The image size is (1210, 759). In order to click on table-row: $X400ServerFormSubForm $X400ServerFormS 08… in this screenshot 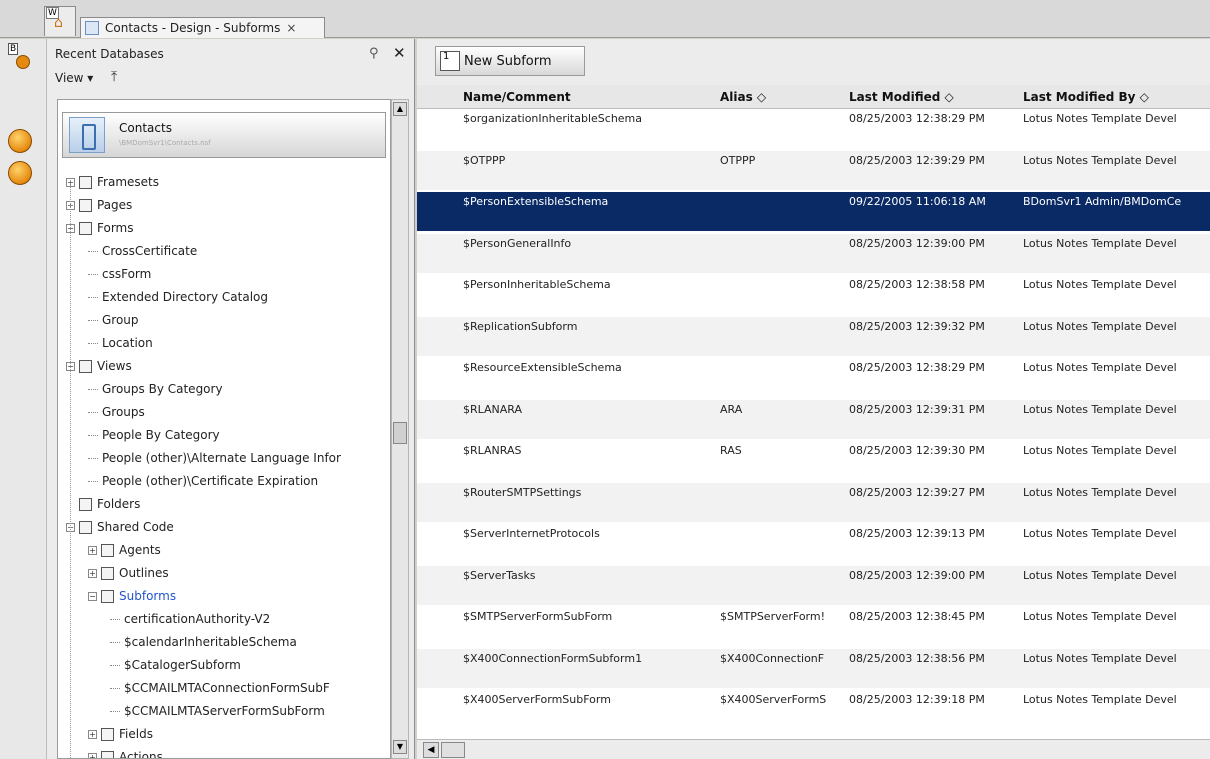, I will do `click(813, 709)`.